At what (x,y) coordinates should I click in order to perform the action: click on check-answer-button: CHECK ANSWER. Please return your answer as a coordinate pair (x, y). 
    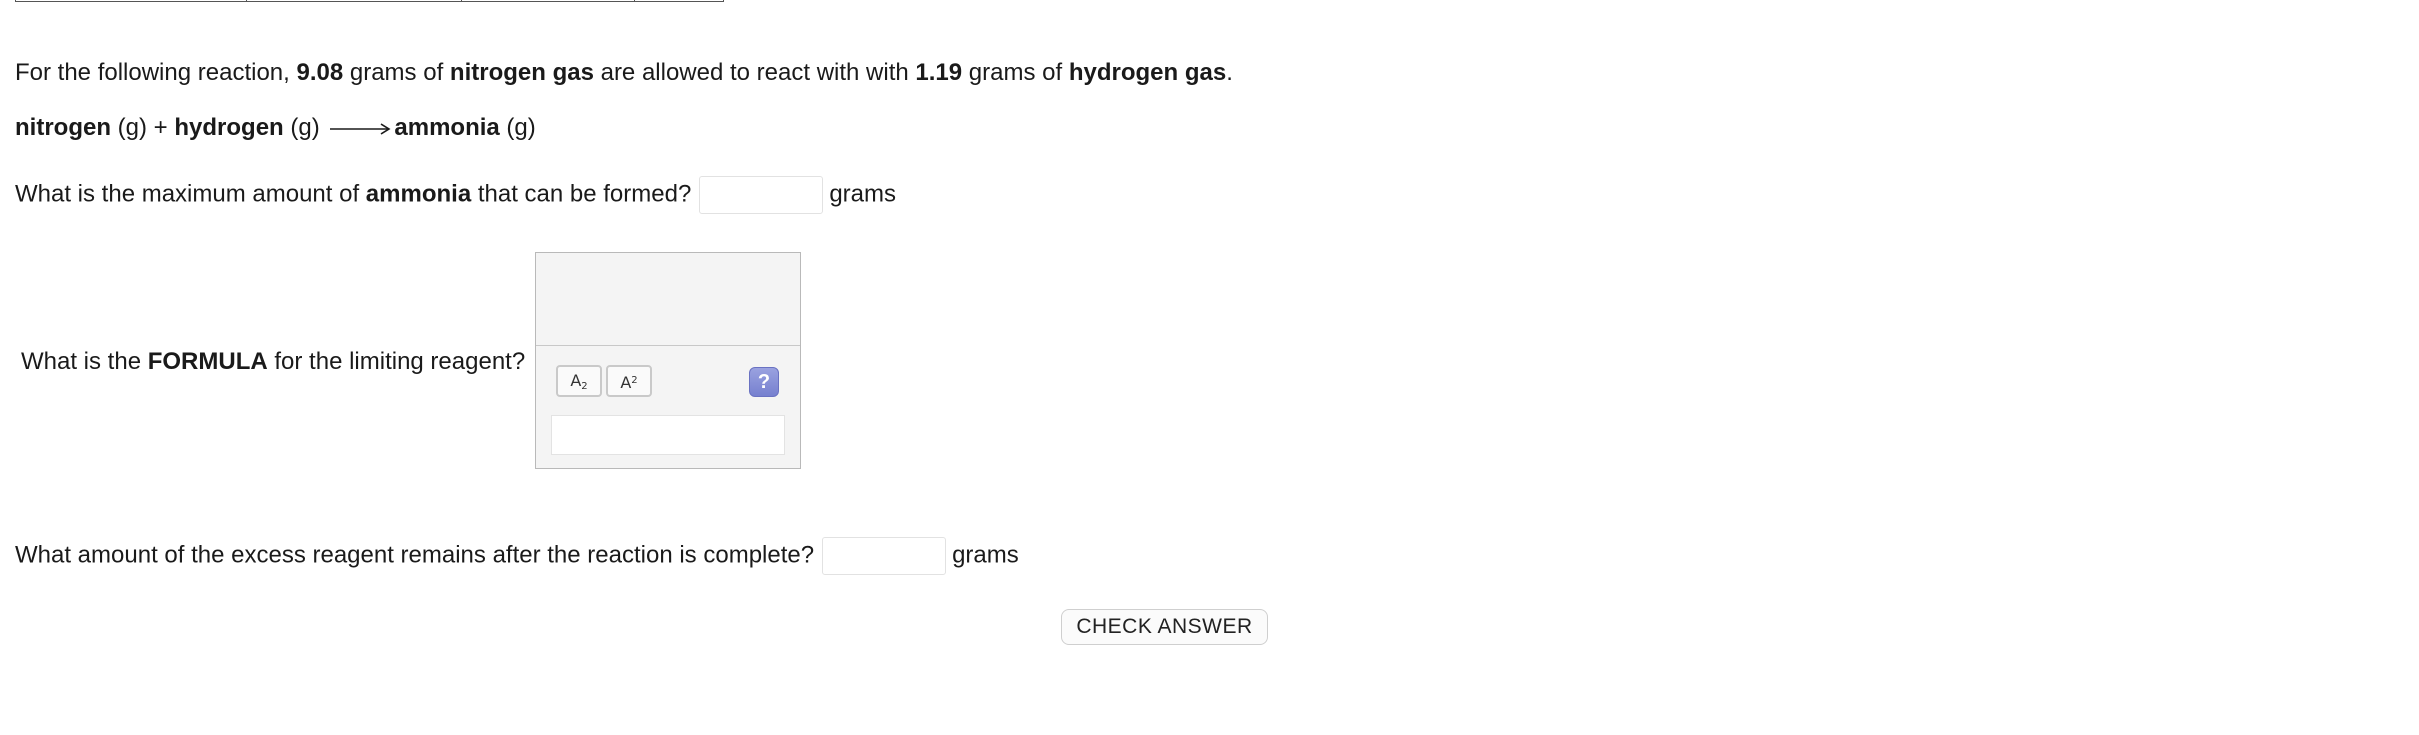
    Looking at the image, I should click on (1164, 627).